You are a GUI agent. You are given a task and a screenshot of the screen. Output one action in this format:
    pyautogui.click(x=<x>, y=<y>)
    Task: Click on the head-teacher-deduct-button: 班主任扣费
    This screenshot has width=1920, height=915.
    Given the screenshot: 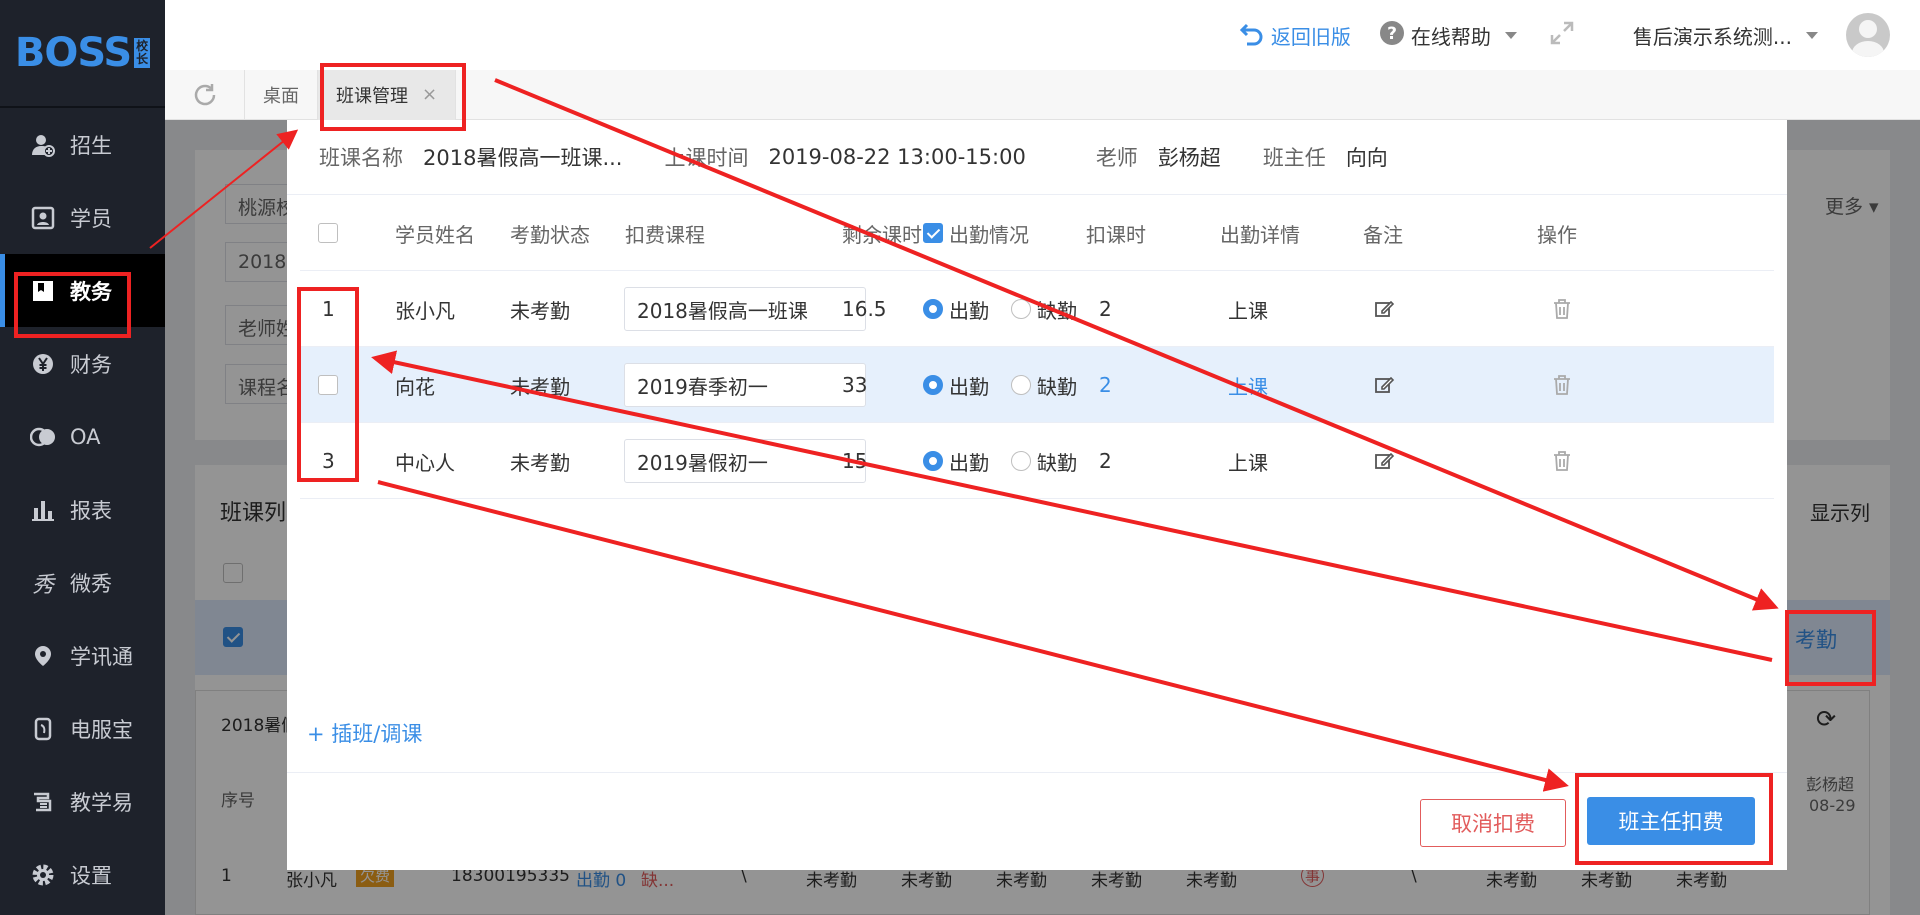 What is the action you would take?
    pyautogui.click(x=1671, y=821)
    